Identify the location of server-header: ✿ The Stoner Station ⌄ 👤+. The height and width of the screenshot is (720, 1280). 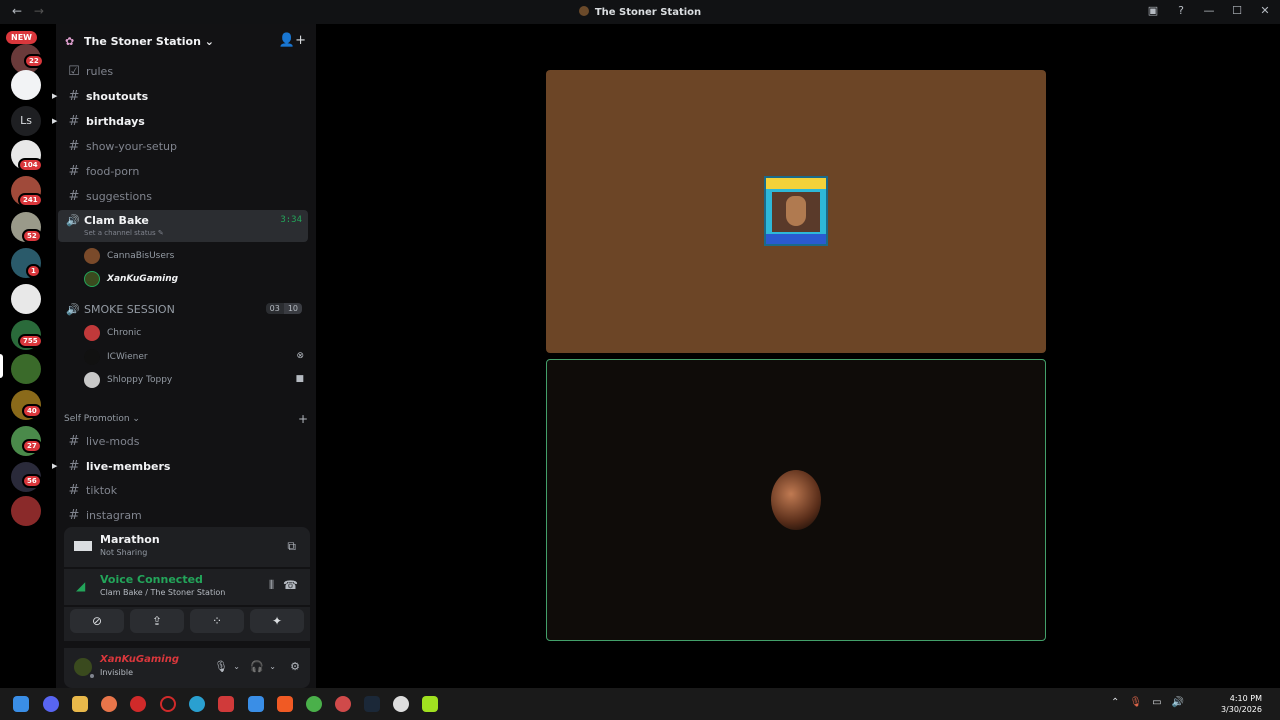
(186, 42).